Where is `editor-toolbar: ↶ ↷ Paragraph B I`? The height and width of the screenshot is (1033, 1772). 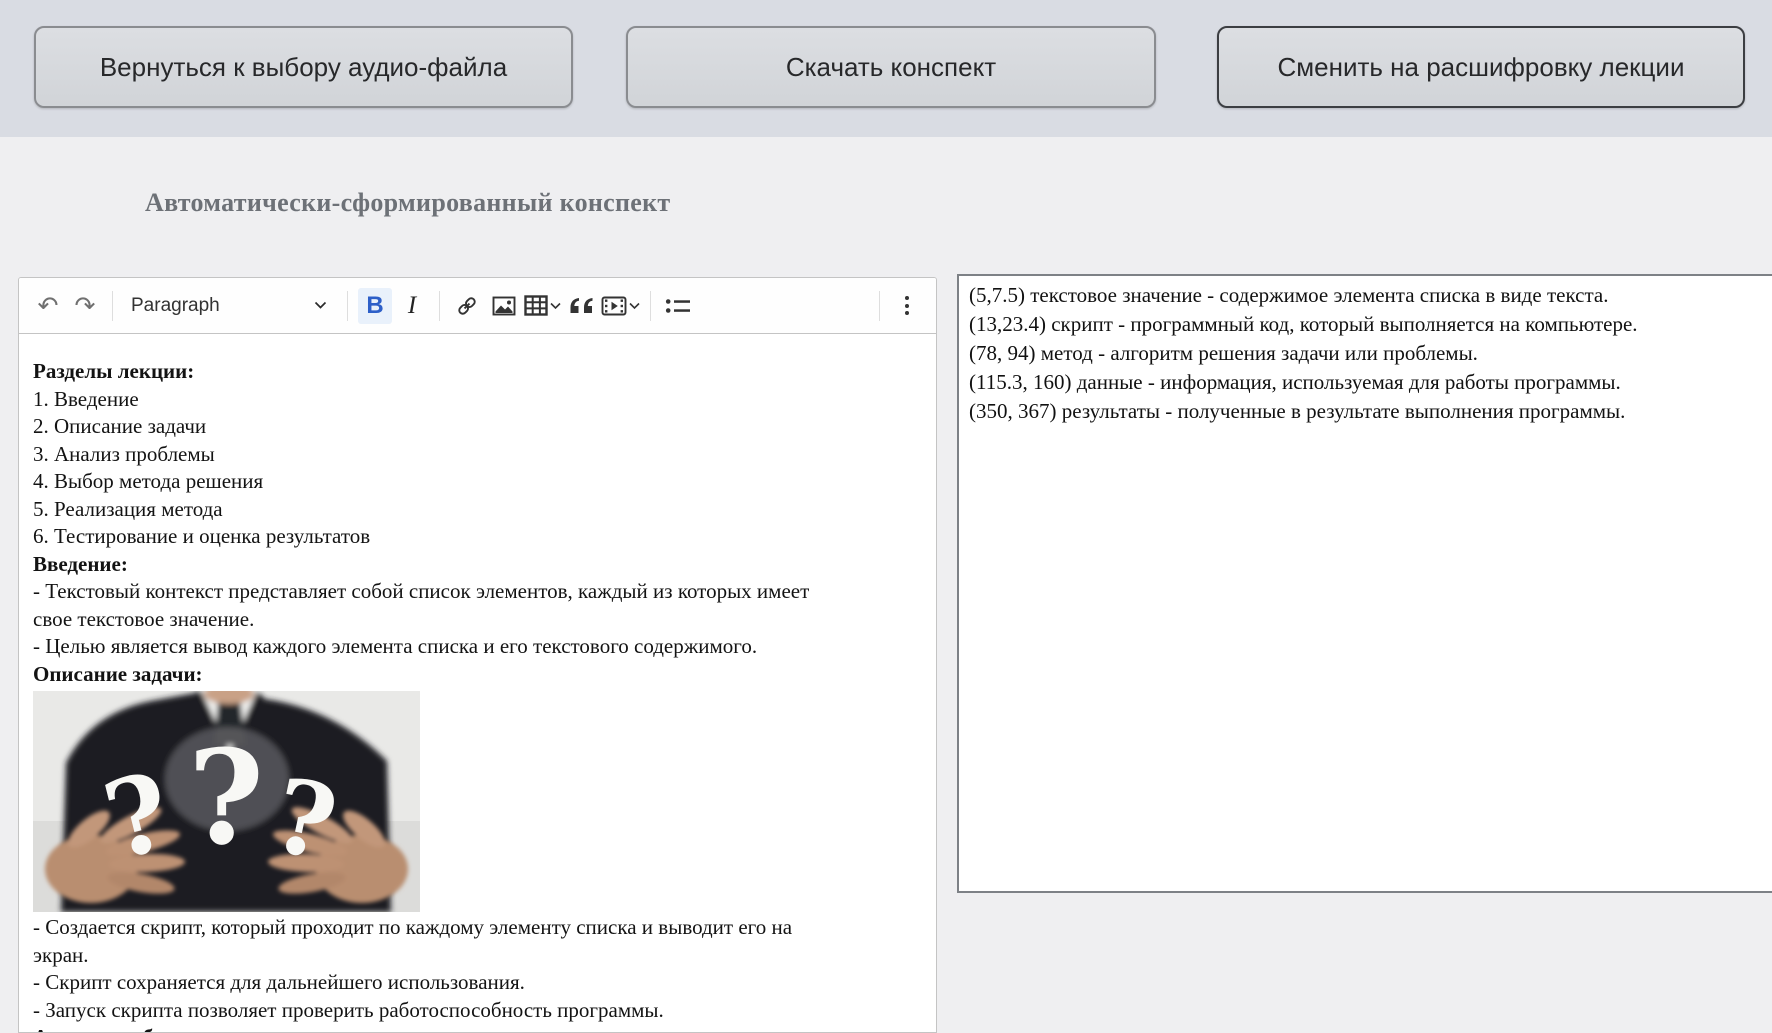
editor-toolbar: ↶ ↷ Paragraph B I is located at coordinates (477, 306).